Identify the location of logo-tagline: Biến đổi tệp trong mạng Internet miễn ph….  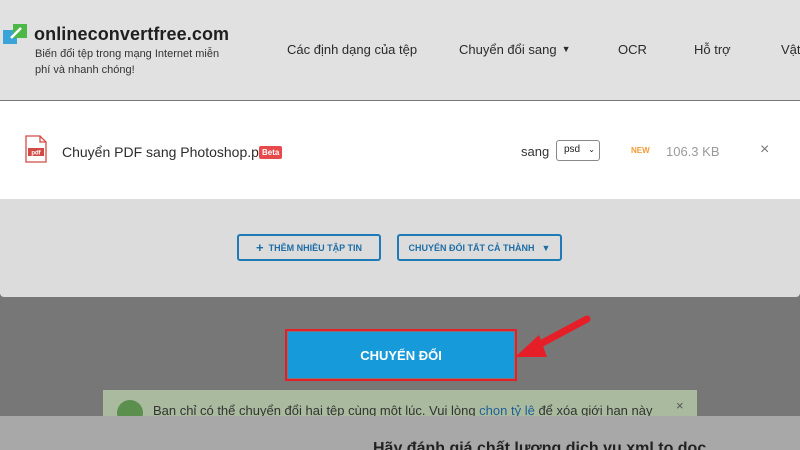
(127, 62).